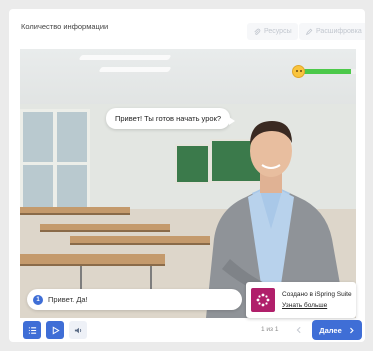 This screenshot has width=373, height=351. Describe the element at coordinates (270, 329) in the screenshot. I see `page-counter: 1 из 1` at that location.